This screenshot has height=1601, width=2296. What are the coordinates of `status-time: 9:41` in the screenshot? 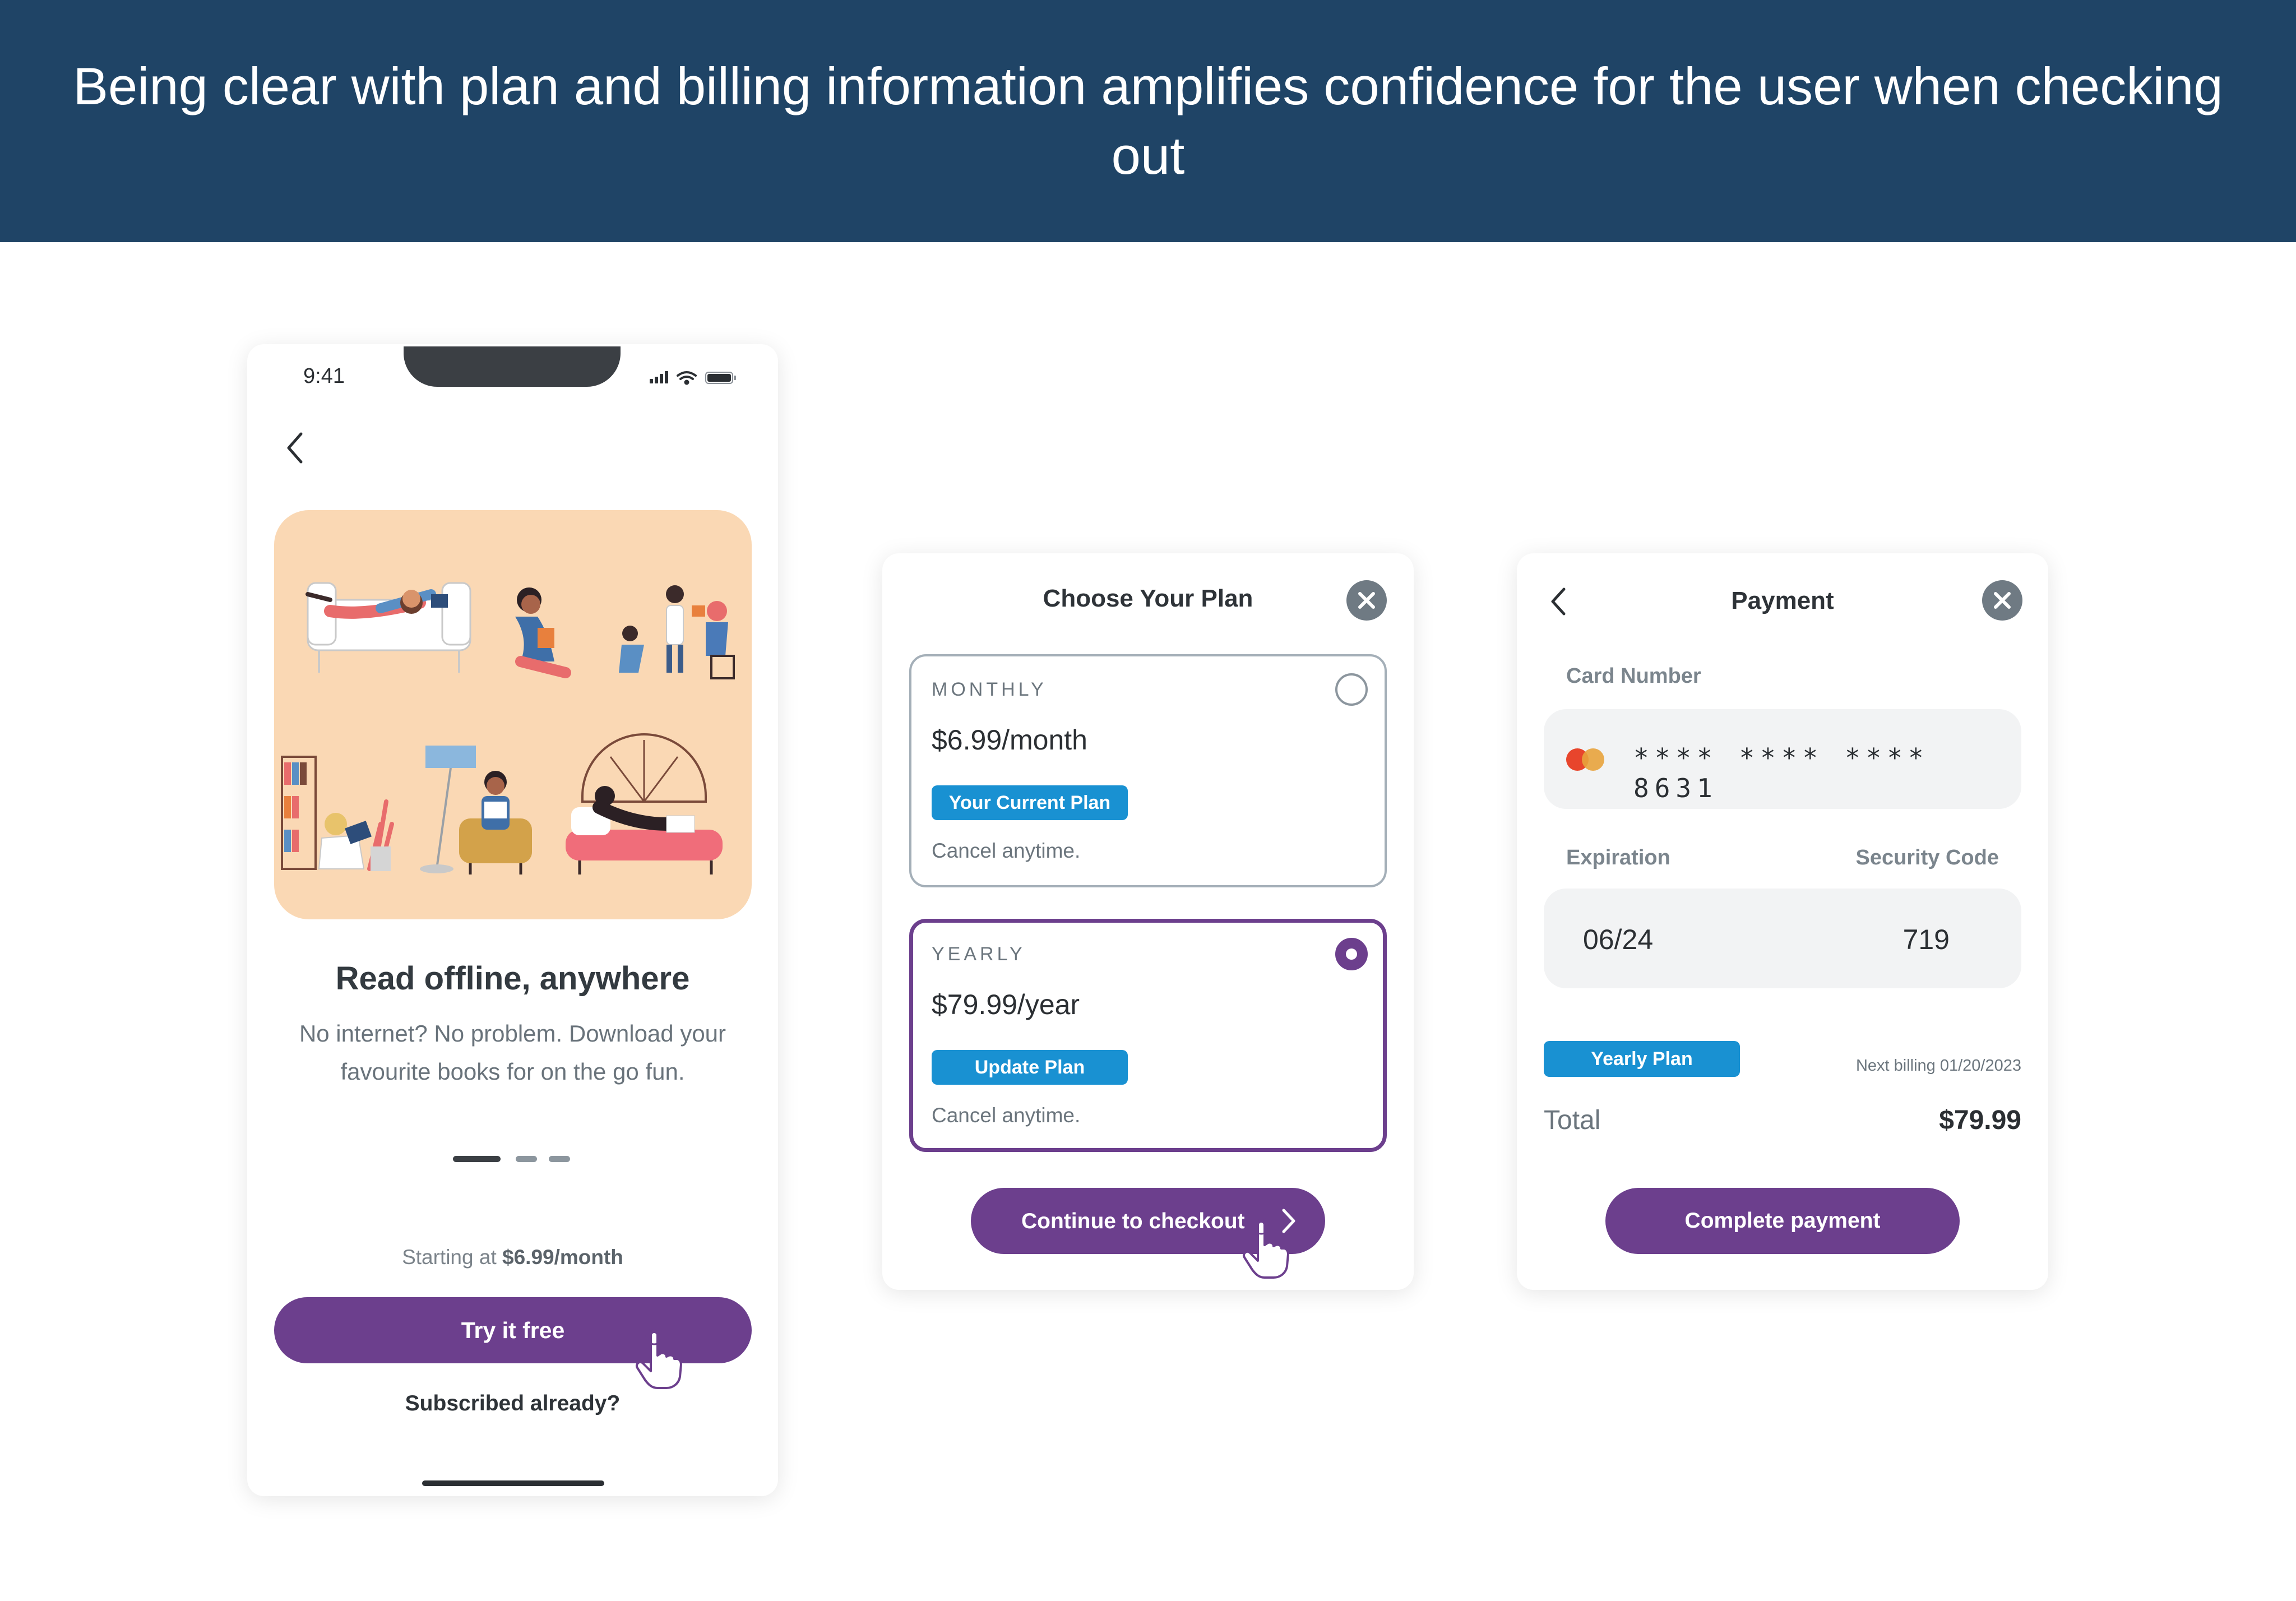 It's located at (324, 376).